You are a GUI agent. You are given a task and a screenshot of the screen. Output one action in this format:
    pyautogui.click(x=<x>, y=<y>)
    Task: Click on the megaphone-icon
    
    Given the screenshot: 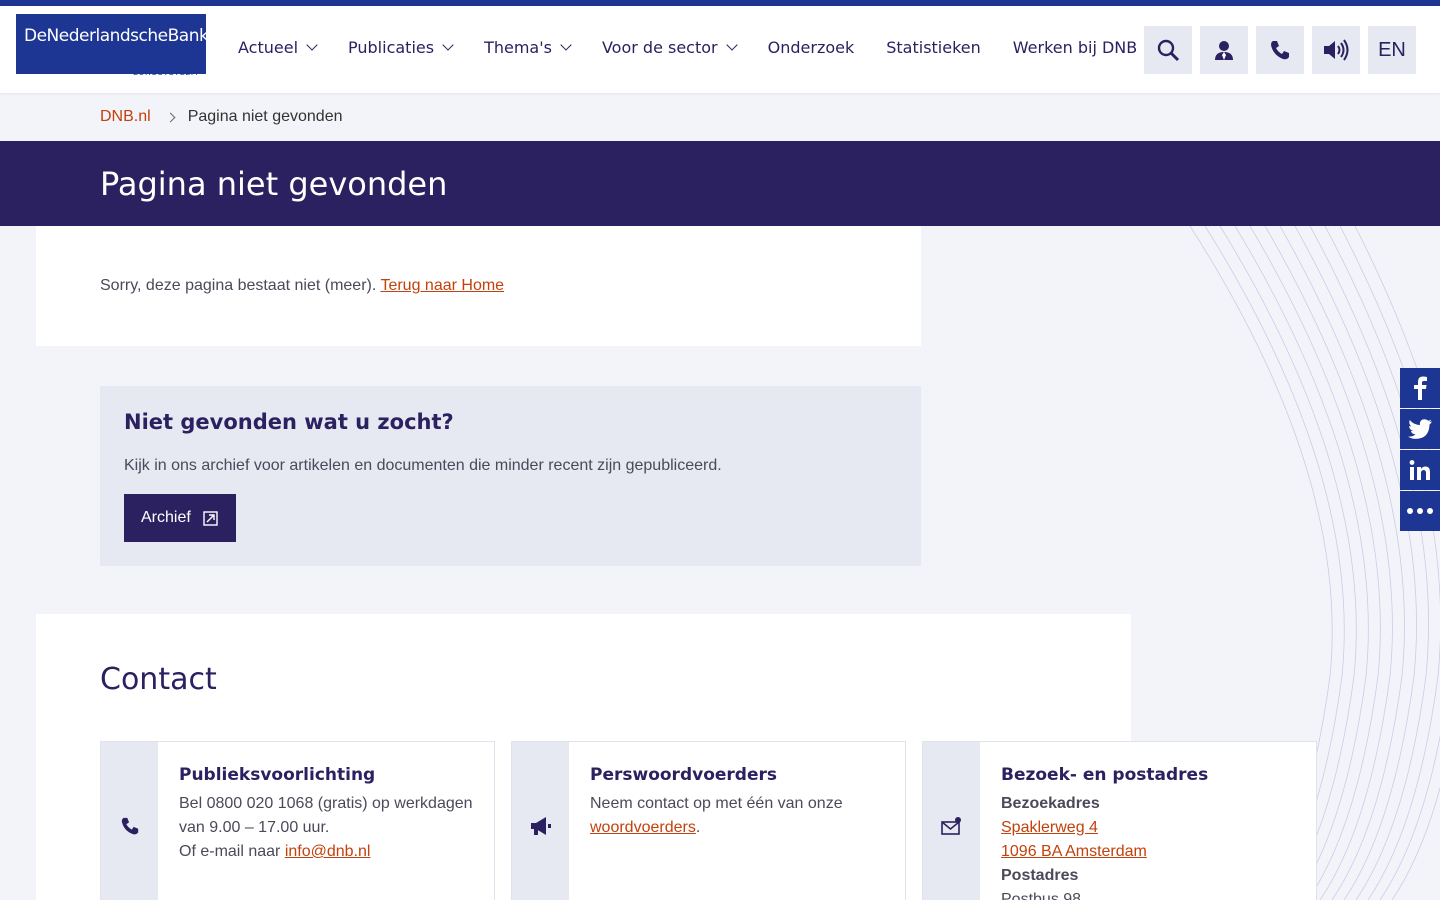 What is the action you would take?
    pyautogui.click(x=540, y=826)
    